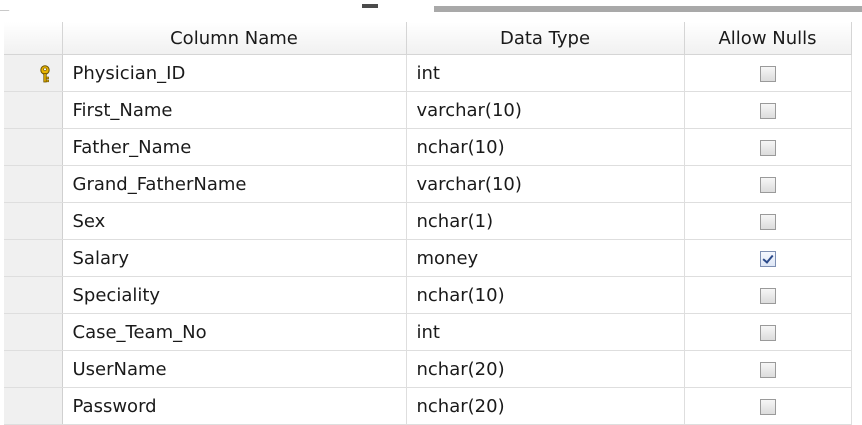 The image size is (862, 425). I want to click on column-name-cell: Father_Name, so click(234, 147).